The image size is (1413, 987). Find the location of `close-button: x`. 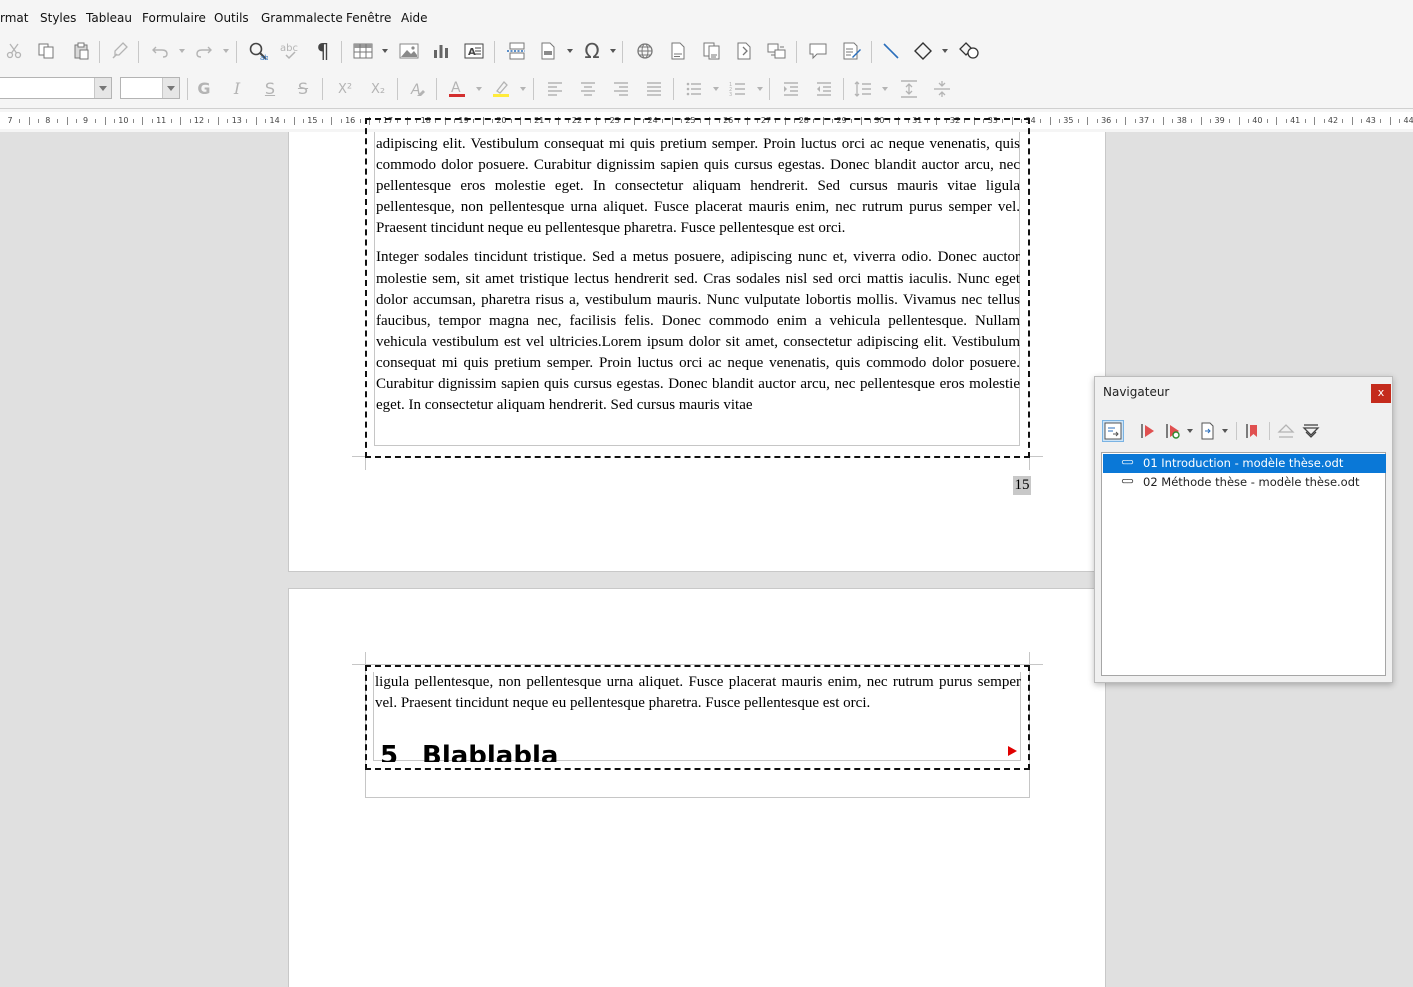

close-button: x is located at coordinates (1381, 393).